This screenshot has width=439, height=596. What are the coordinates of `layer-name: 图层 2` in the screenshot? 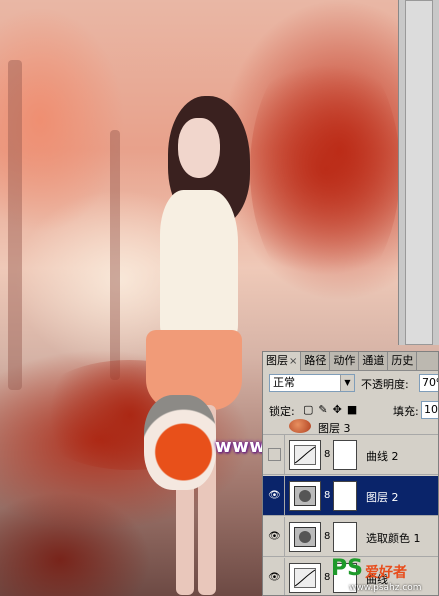 It's located at (382, 497).